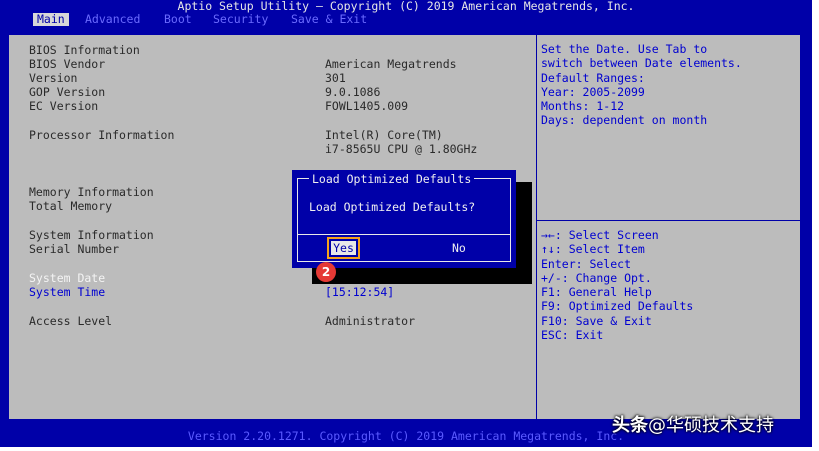 The width and height of the screenshot is (819, 451). Describe the element at coordinates (67, 292) in the screenshot. I see `system-time-label: System Time` at that location.